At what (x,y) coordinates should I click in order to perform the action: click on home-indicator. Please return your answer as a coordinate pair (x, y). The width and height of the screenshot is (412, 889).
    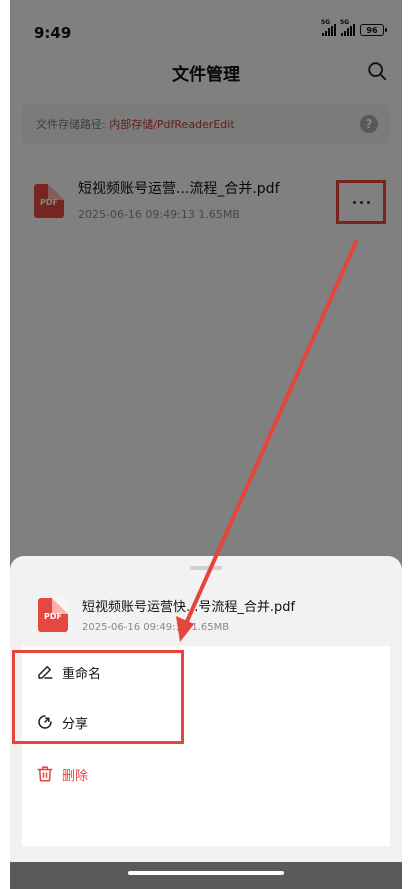
    Looking at the image, I should click on (206, 873).